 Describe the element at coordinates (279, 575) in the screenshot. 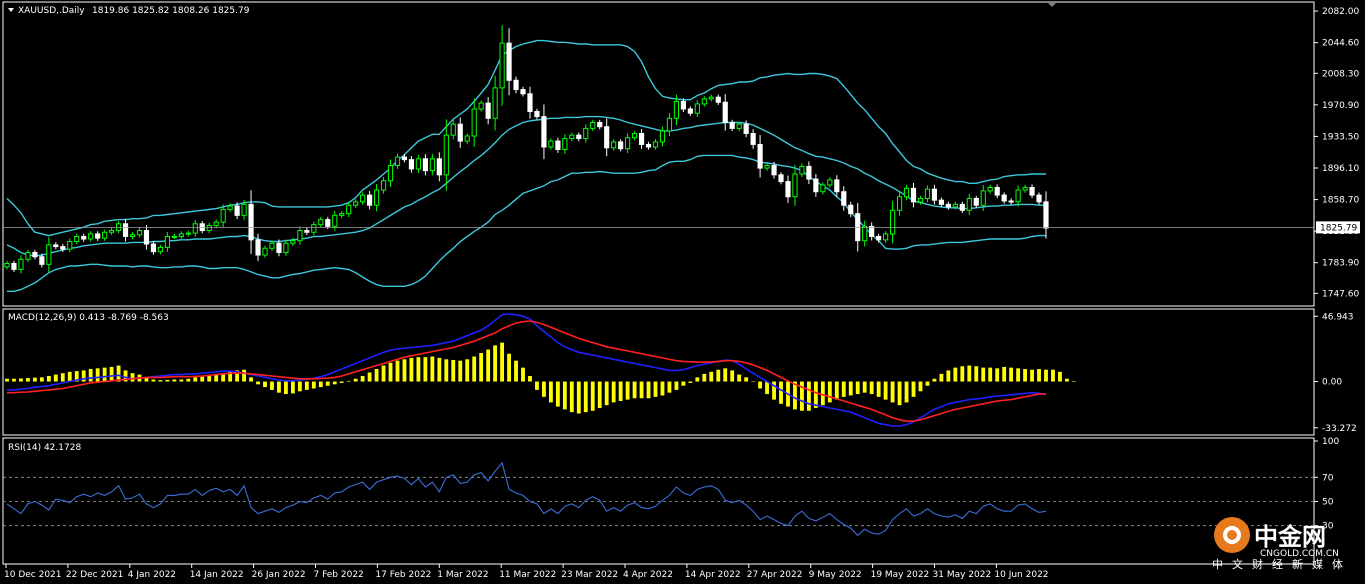

I see `time-axis-label: 26 Jan 2022` at that location.